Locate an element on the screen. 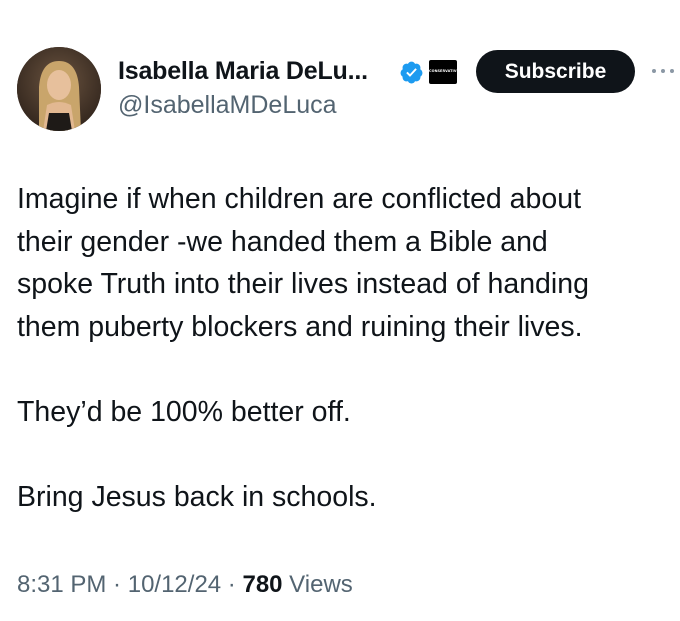 The width and height of the screenshot is (680, 621). views-label: Views is located at coordinates (317, 584).